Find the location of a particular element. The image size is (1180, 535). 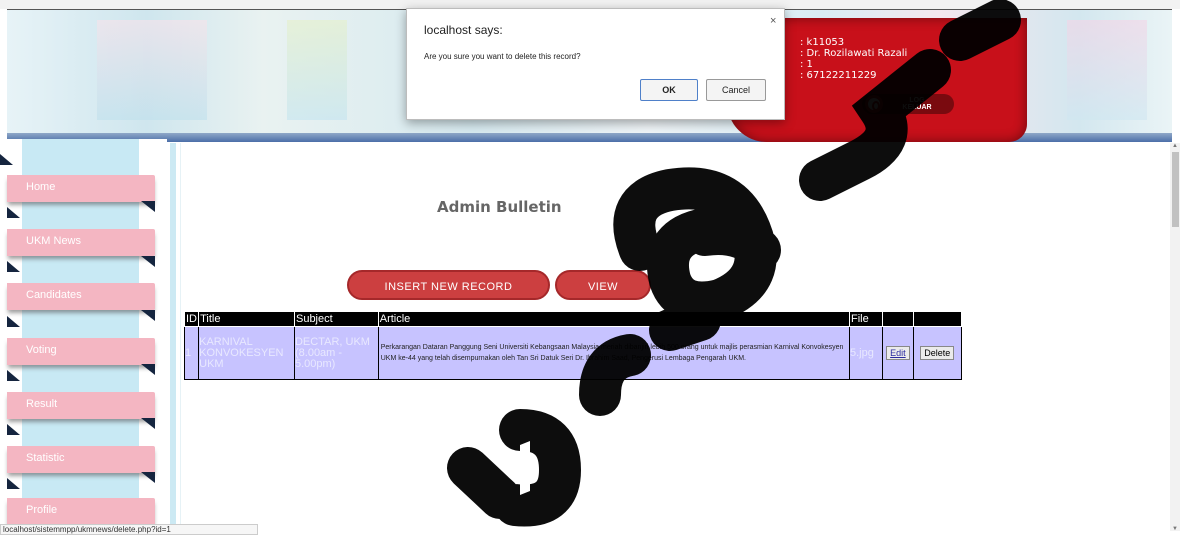

logout-label: LOG KELUAR is located at coordinates (917, 104).